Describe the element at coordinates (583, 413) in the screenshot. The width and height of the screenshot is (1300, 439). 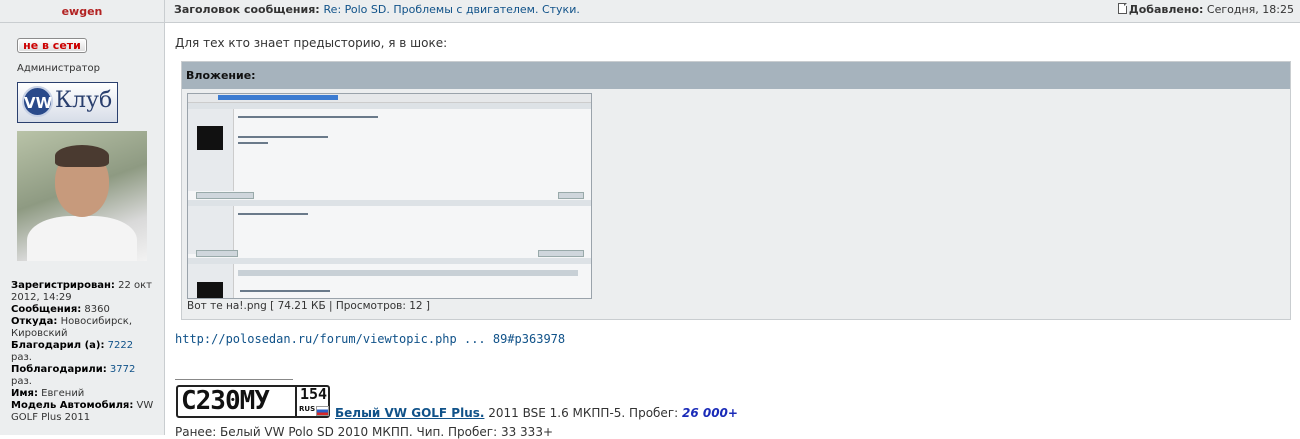
I see `car-details: 2011 BSE 1.6 МКПП-5. Пробег:` at that location.